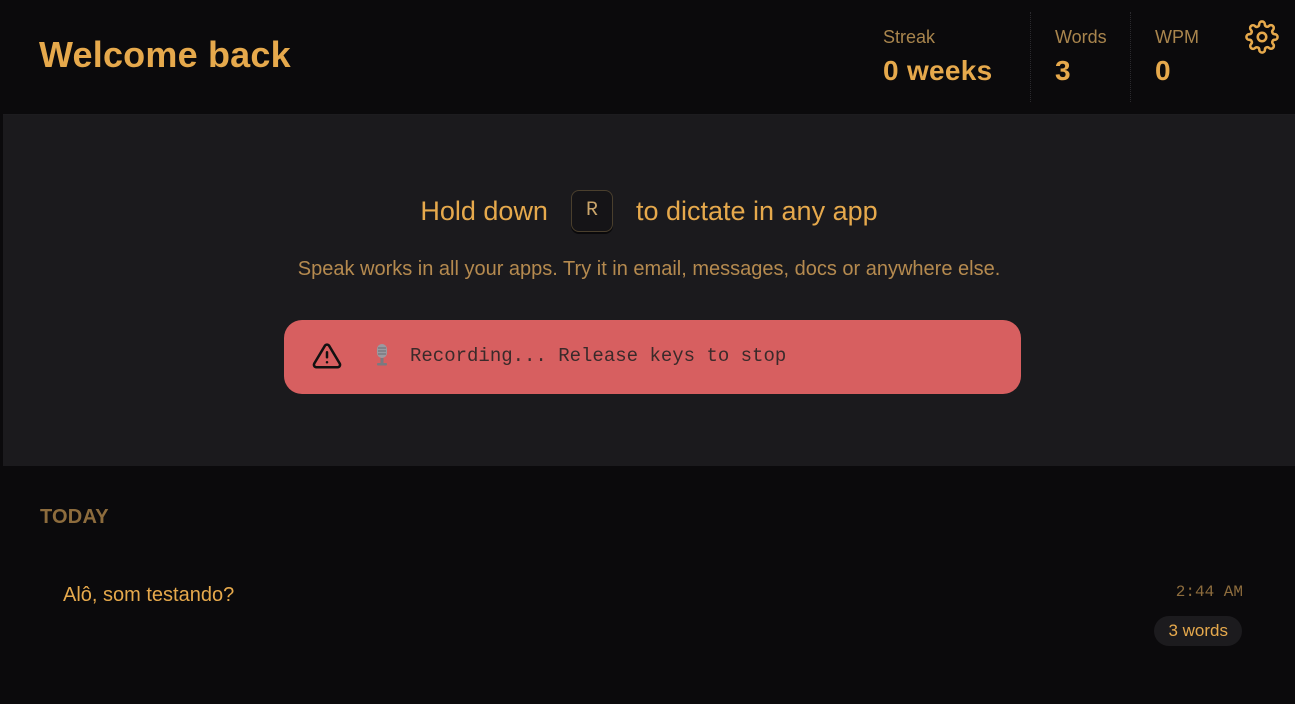 The width and height of the screenshot is (1295, 704). I want to click on hold-prefix: Hold down, so click(484, 210).